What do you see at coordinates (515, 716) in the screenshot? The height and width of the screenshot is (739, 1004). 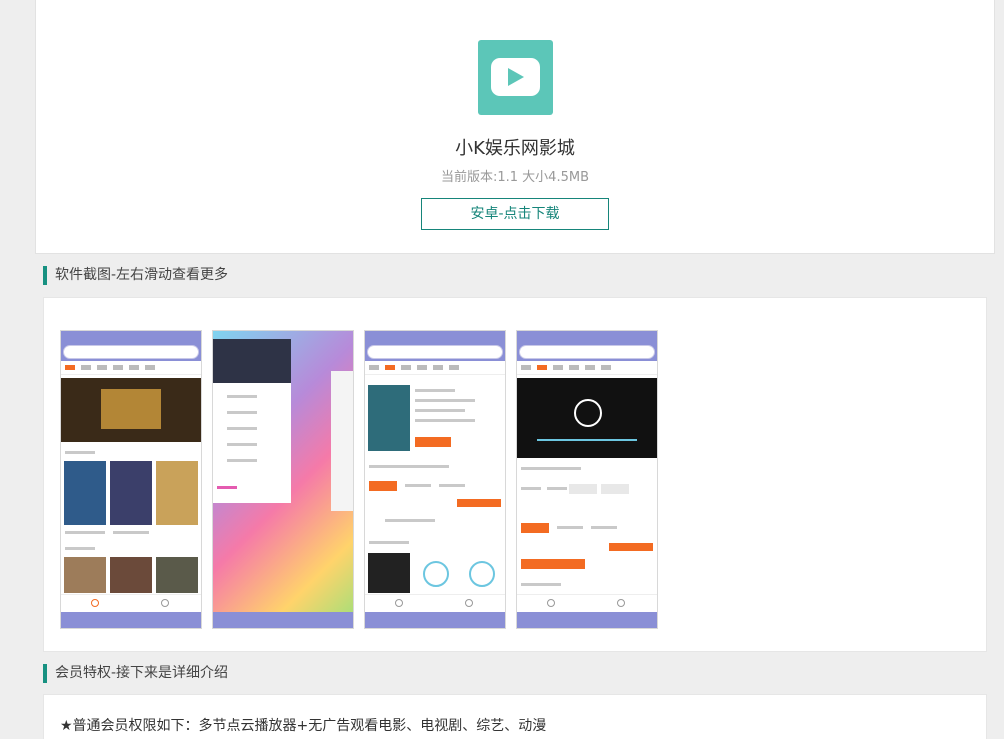 I see `benefits-card: ★普通会员权限如下：多节点云播放器+无广告观看电影、电视剧、综艺、动漫` at bounding box center [515, 716].